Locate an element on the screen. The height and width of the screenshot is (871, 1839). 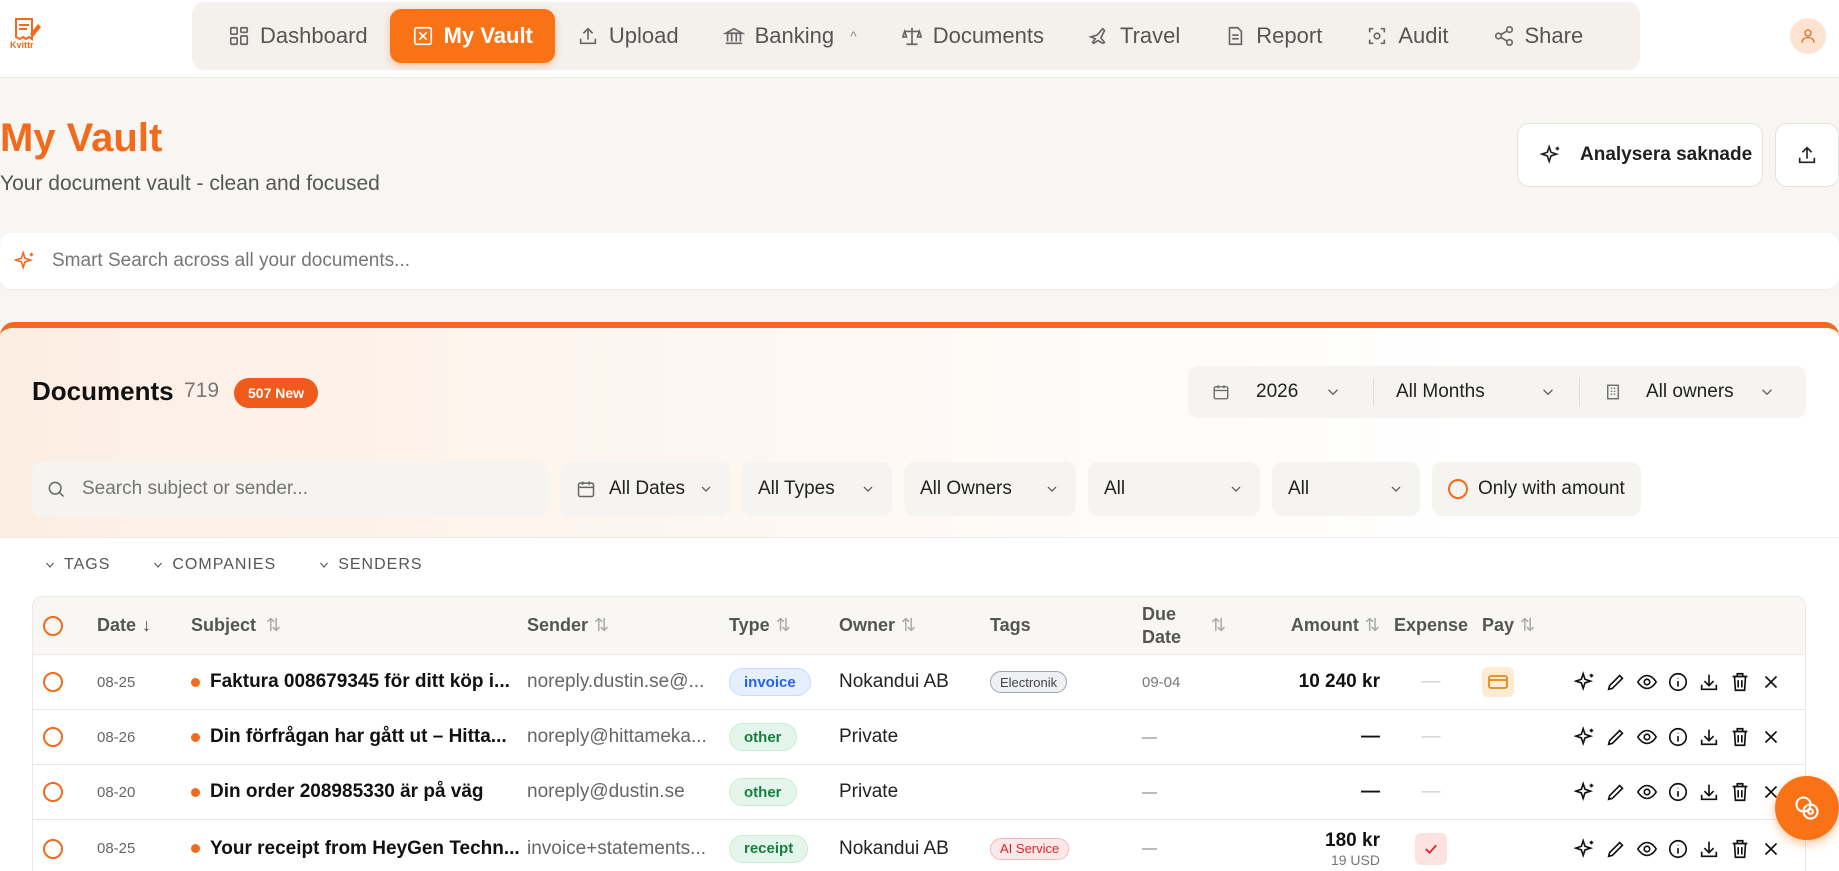
col-date: Date ↓ is located at coordinates (144, 625).